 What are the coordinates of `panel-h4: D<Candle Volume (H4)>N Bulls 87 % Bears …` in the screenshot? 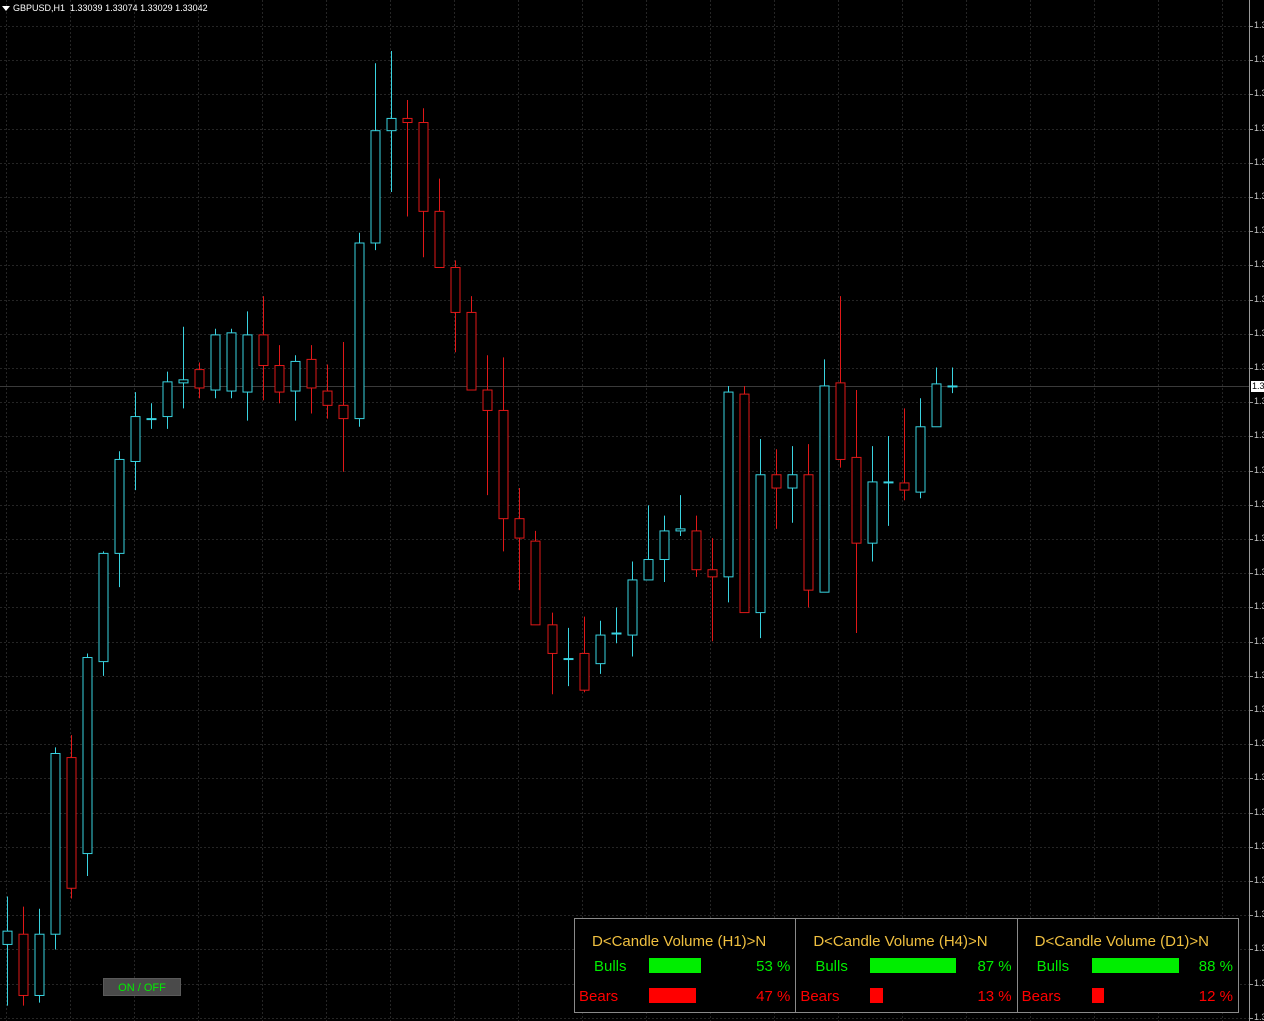 It's located at (907, 965).